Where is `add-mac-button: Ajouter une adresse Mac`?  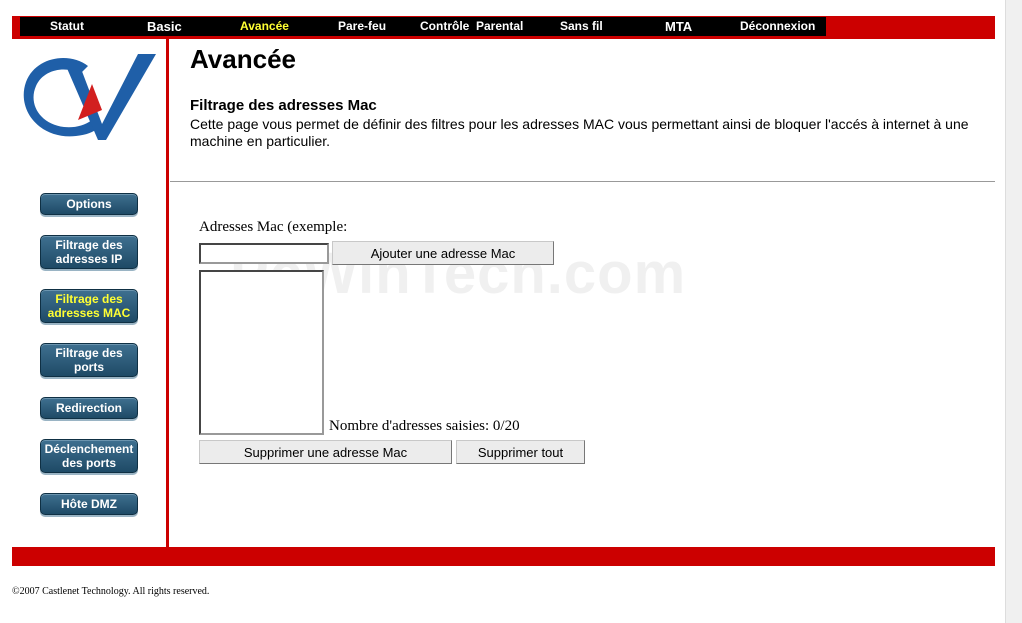
add-mac-button: Ajouter une adresse Mac is located at coordinates (443, 253).